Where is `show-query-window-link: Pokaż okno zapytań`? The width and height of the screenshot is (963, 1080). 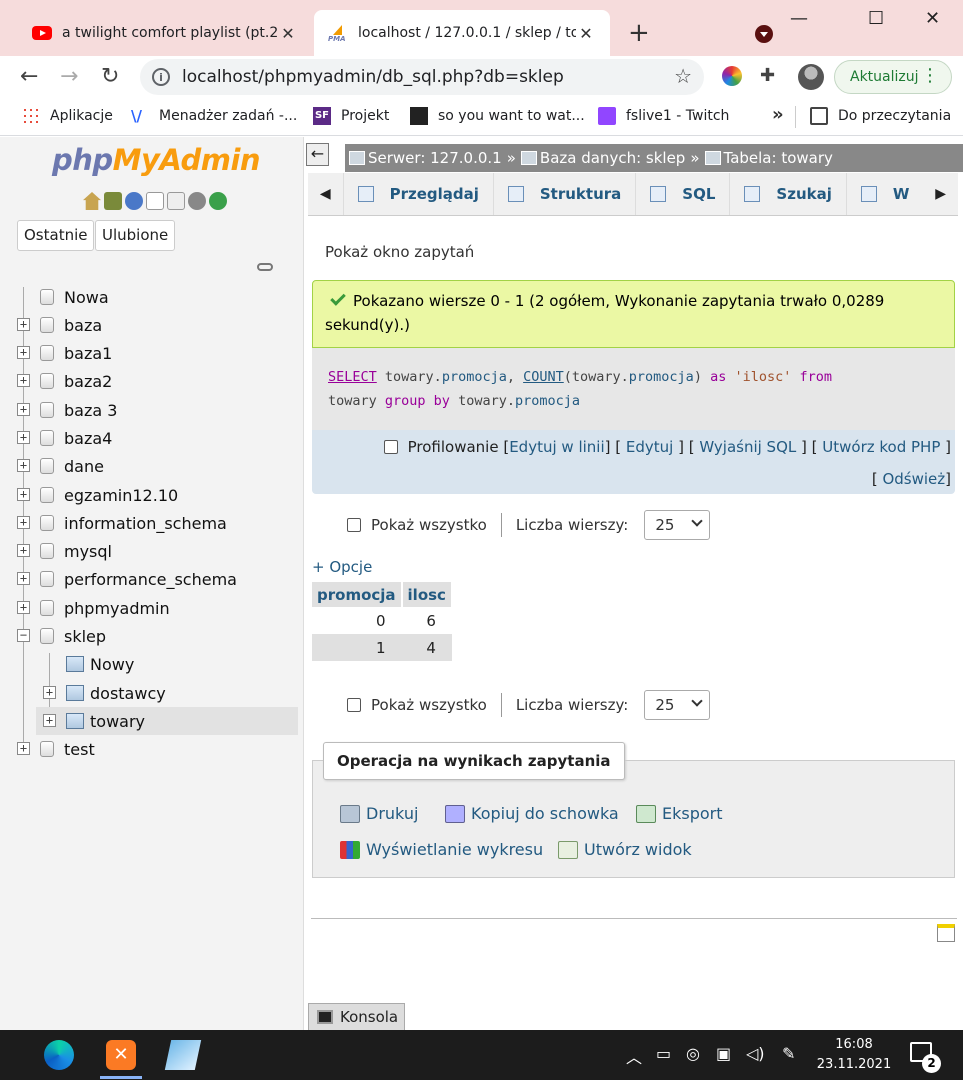 show-query-window-link: Pokaż okno zapytań is located at coordinates (399, 252).